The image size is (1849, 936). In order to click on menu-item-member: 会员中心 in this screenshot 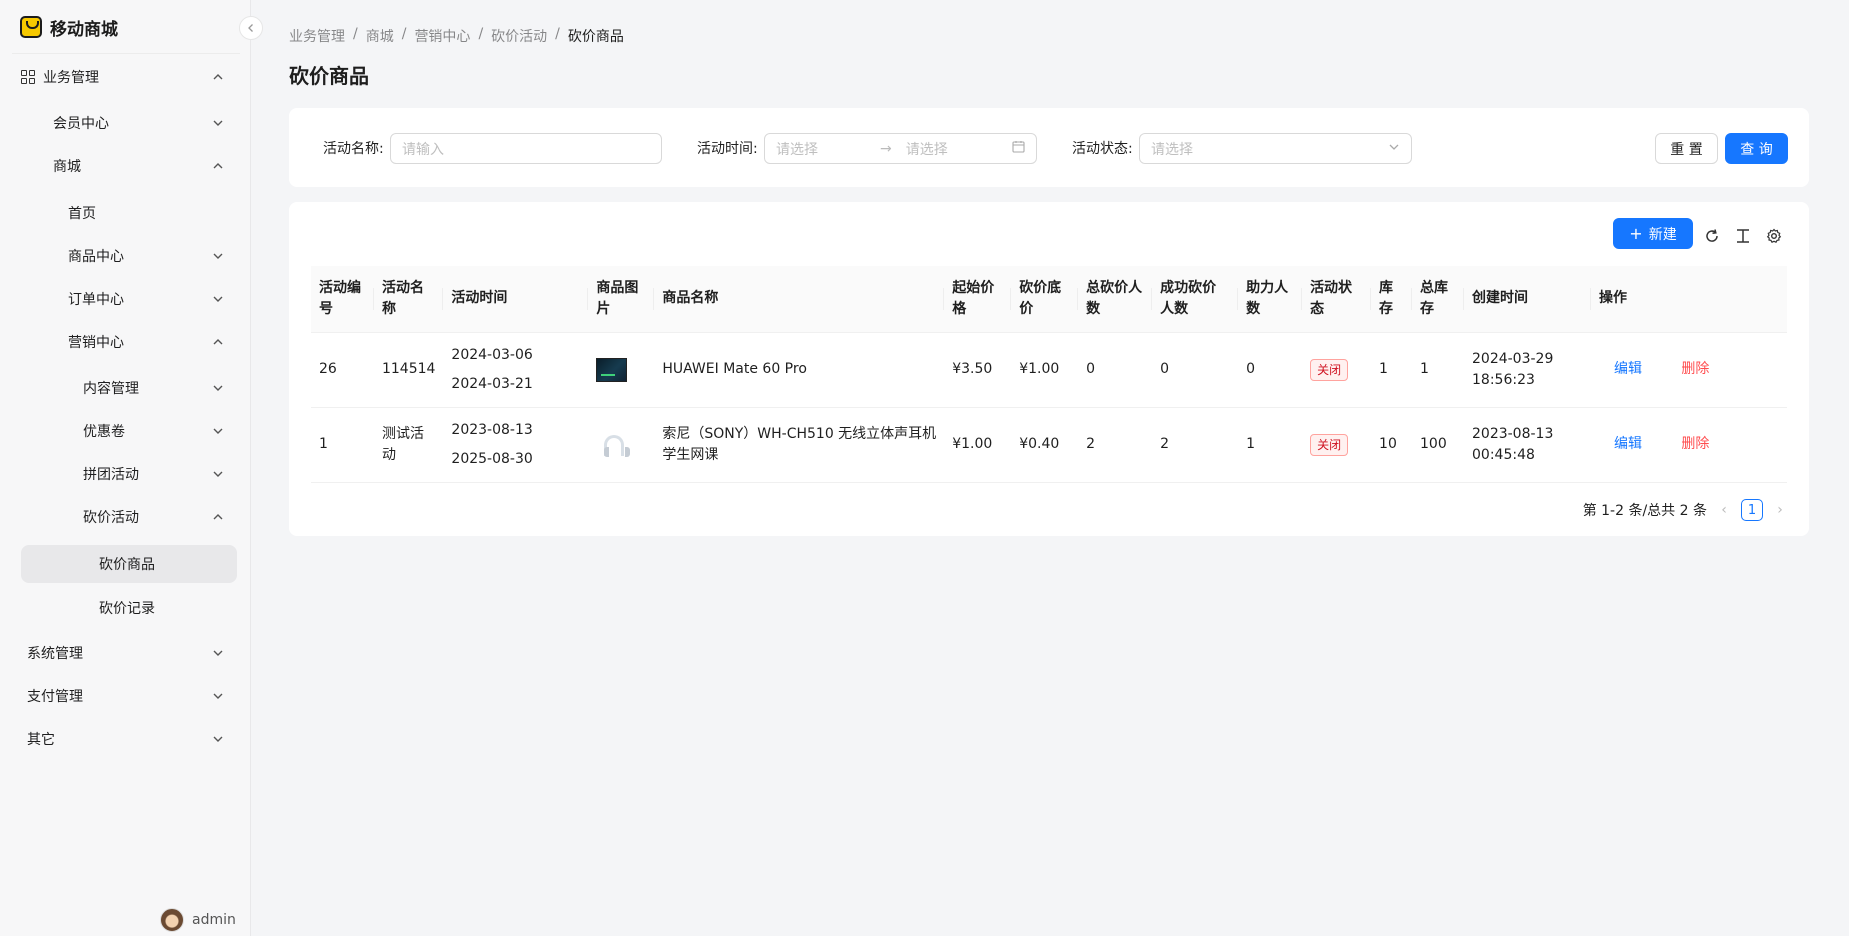, I will do `click(129, 123)`.